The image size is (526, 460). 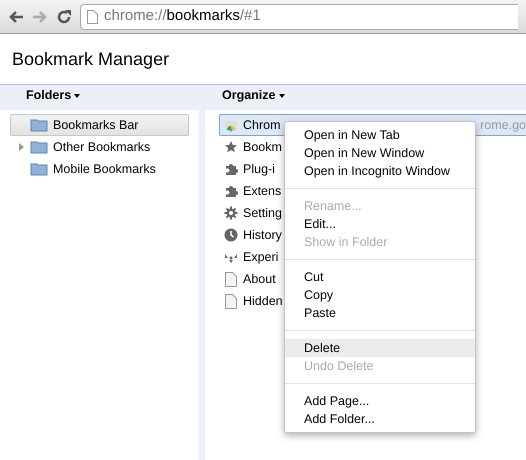 What do you see at coordinates (104, 169) in the screenshot?
I see `folder-label: Mobile Bookmarks` at bounding box center [104, 169].